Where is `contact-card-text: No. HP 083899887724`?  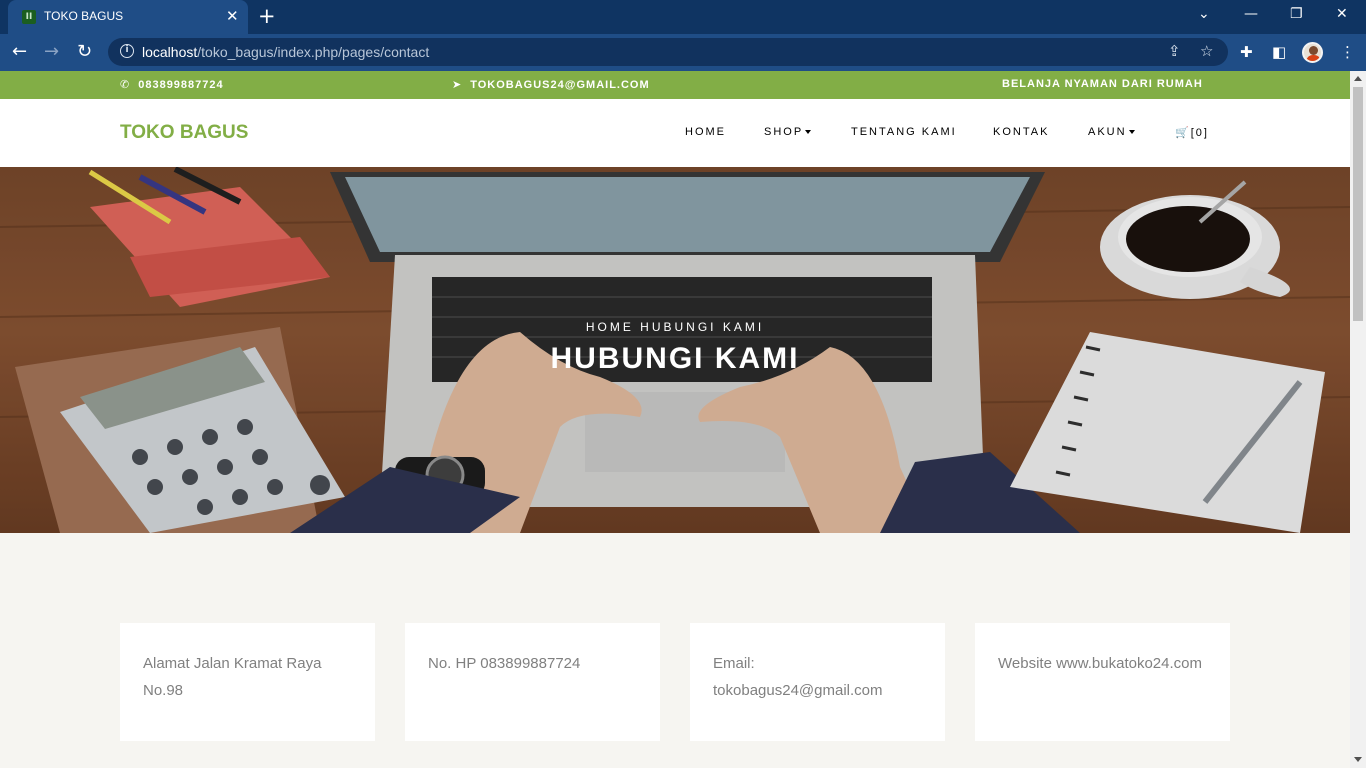 contact-card-text: No. HP 083899887724 is located at coordinates (504, 663).